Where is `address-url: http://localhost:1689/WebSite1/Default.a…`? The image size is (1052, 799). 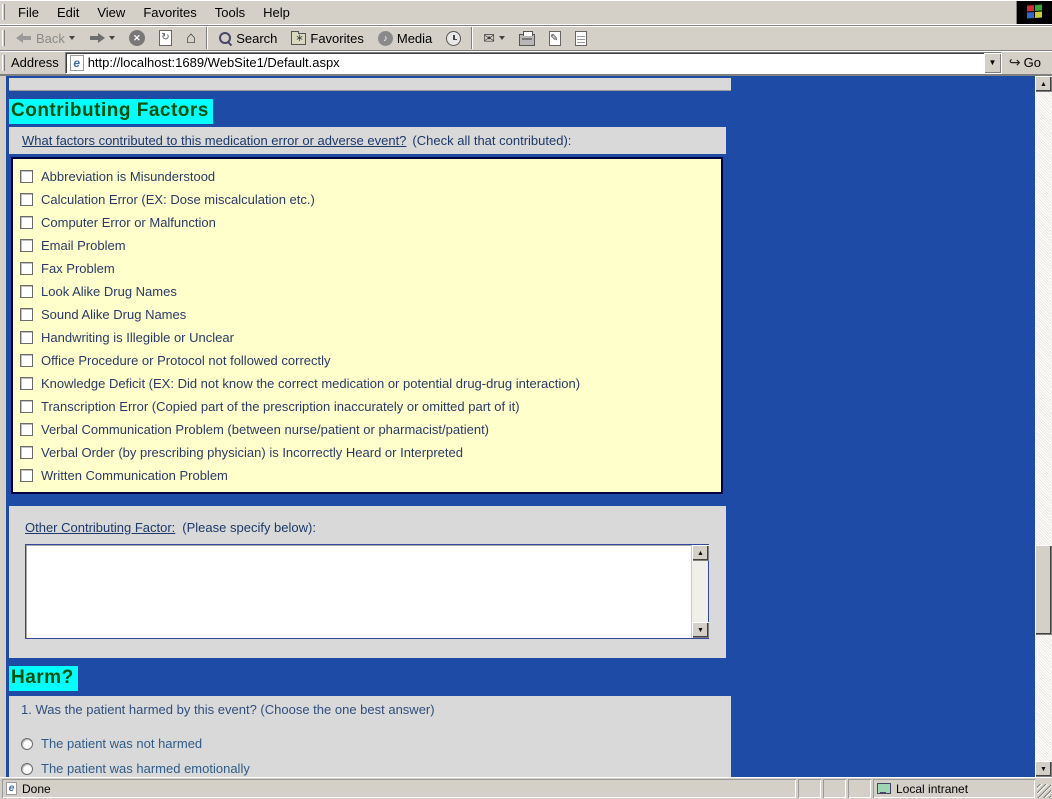 address-url: http://localhost:1689/WebSite1/Default.a… is located at coordinates (536, 62).